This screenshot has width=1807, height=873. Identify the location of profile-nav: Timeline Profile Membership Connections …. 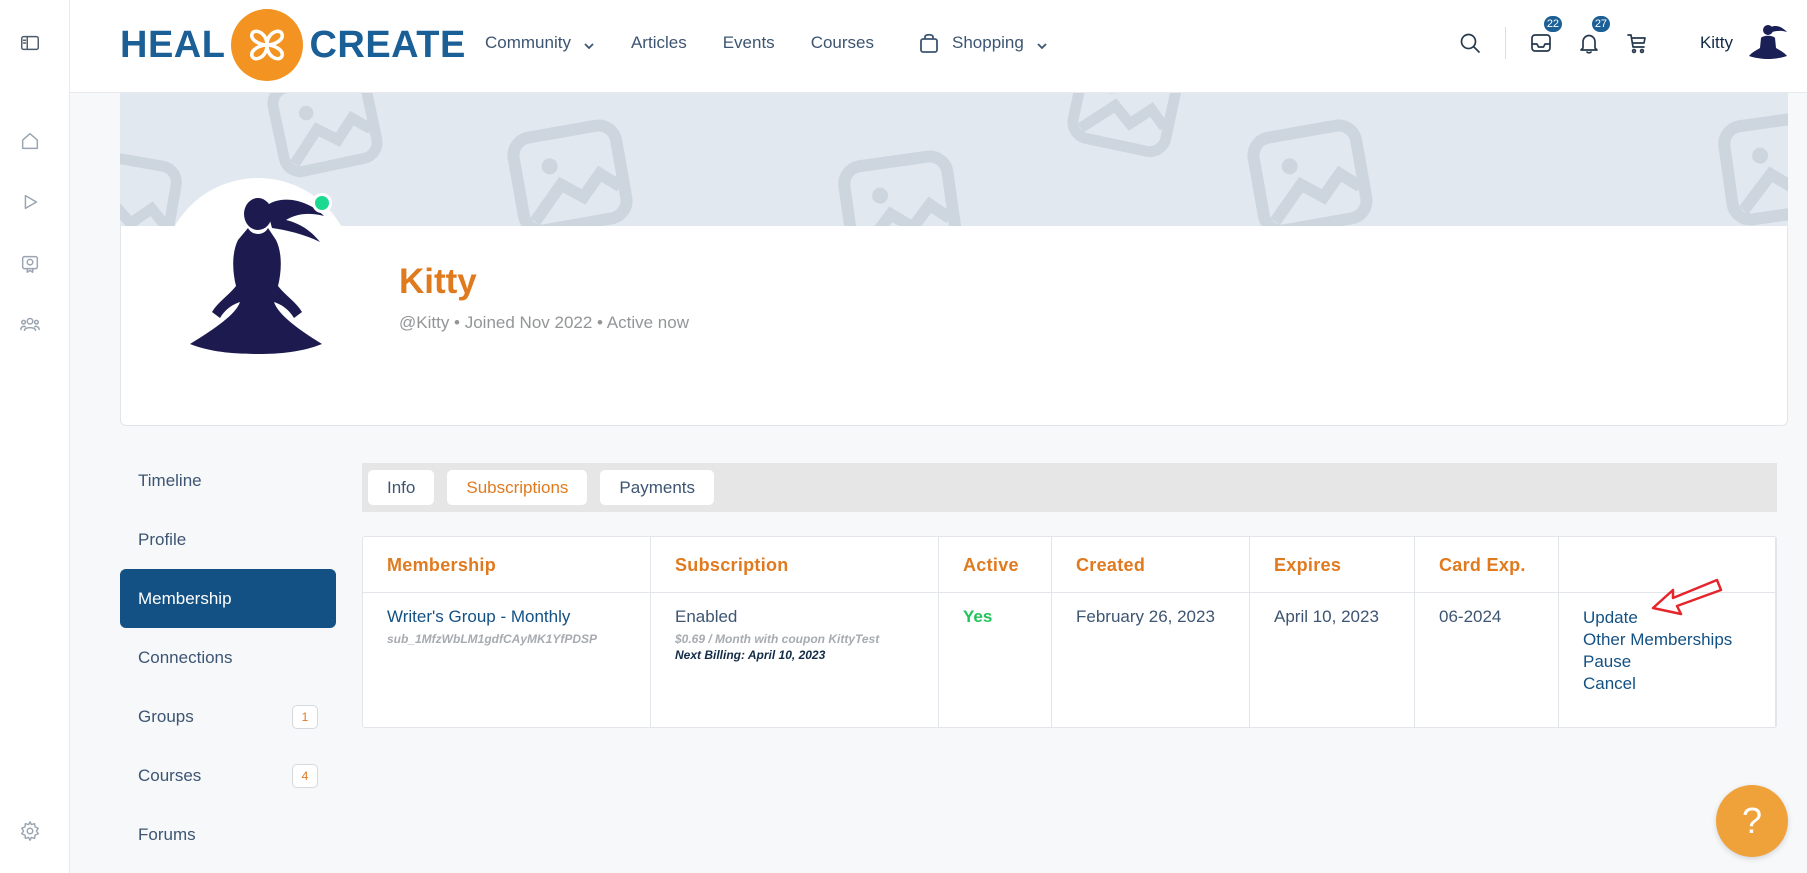
(228, 657).